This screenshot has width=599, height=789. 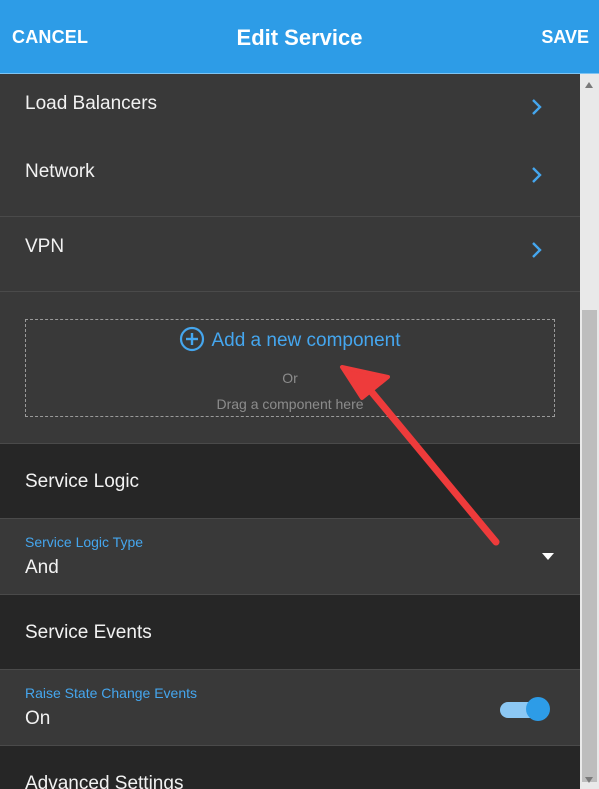 I want to click on section-service-logic: Service Logic, so click(x=290, y=481).